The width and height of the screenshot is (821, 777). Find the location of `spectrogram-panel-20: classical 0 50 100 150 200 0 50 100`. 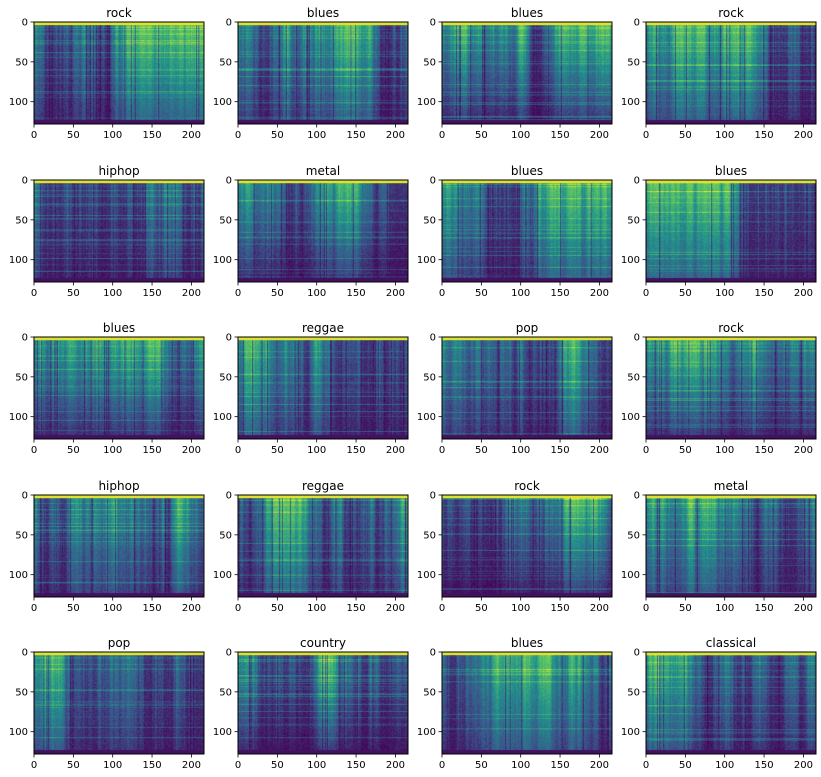

spectrogram-panel-20: classical 0 50 100 150 200 0 50 100 is located at coordinates (719, 703).